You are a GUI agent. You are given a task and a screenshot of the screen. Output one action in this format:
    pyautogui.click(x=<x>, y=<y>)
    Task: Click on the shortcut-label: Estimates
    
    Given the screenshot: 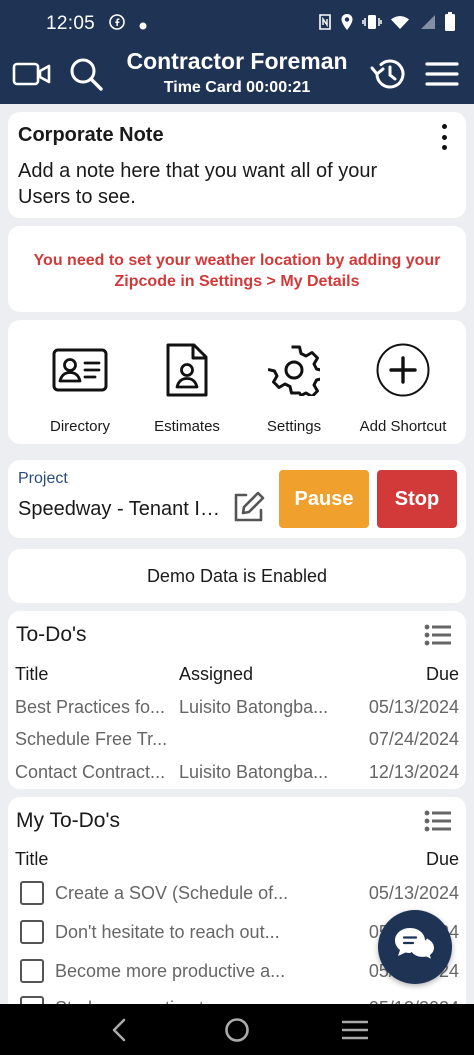 What is the action you would take?
    pyautogui.click(x=187, y=426)
    